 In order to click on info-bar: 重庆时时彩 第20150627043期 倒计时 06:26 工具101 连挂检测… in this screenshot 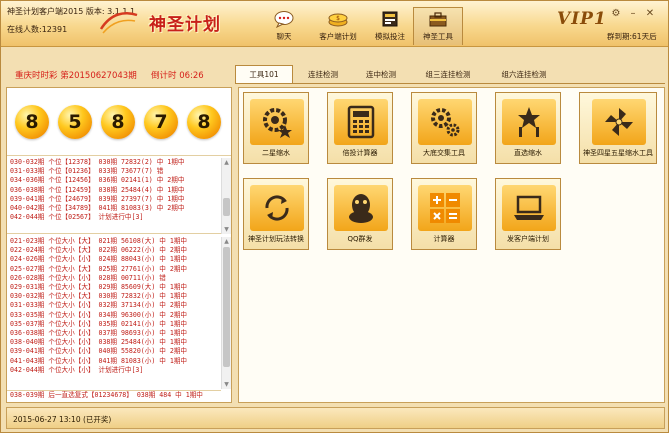, I will do `click(334, 66)`.